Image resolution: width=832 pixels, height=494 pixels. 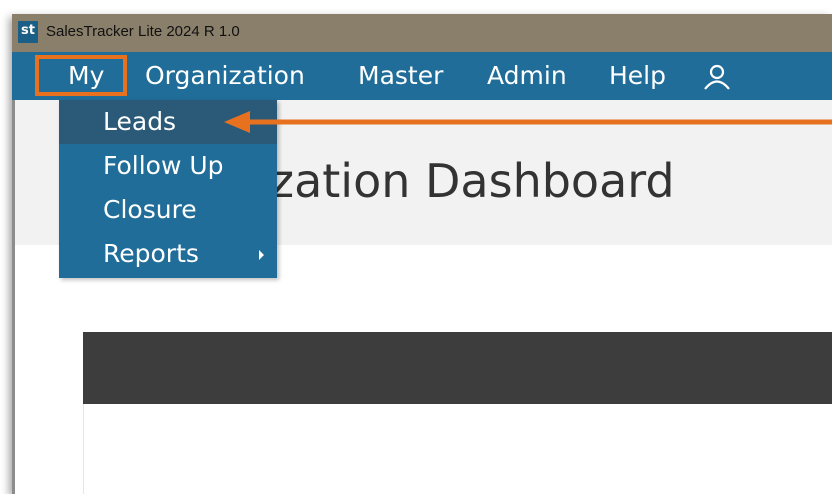 I want to click on page-title: nization Dashboard, so click(x=451, y=181).